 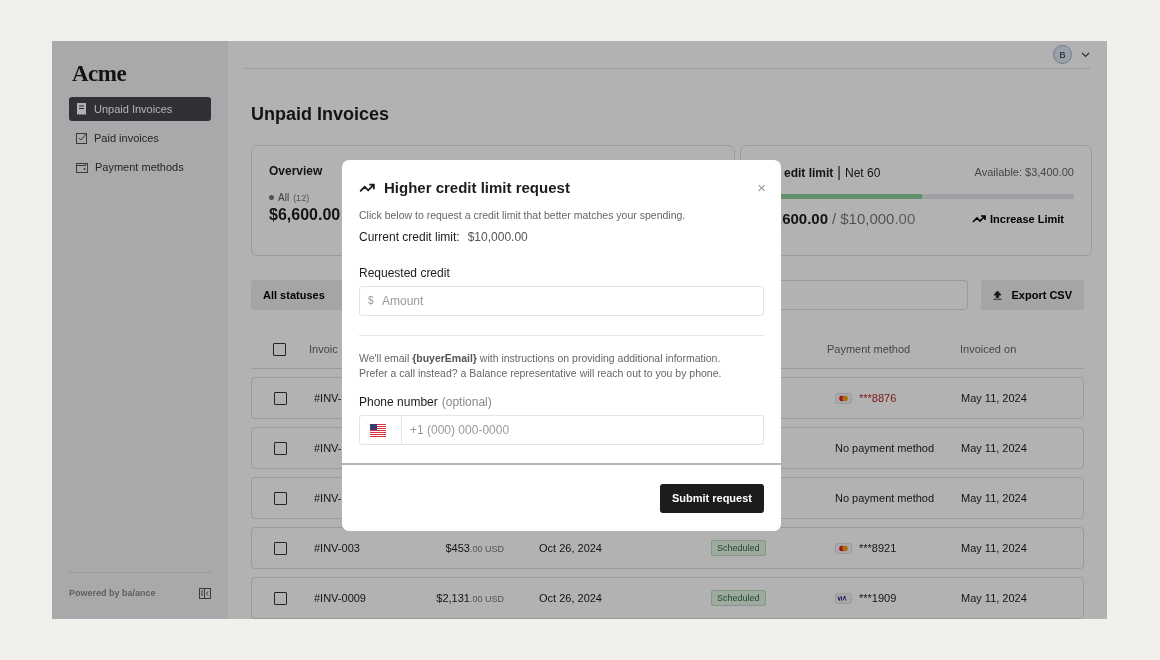 I want to click on info-text: We'll email {buyerEmail} with instructions on providing additional information. Prefer a call instead? a Balance representative will reach out to you by phone., so click(x=541, y=366).